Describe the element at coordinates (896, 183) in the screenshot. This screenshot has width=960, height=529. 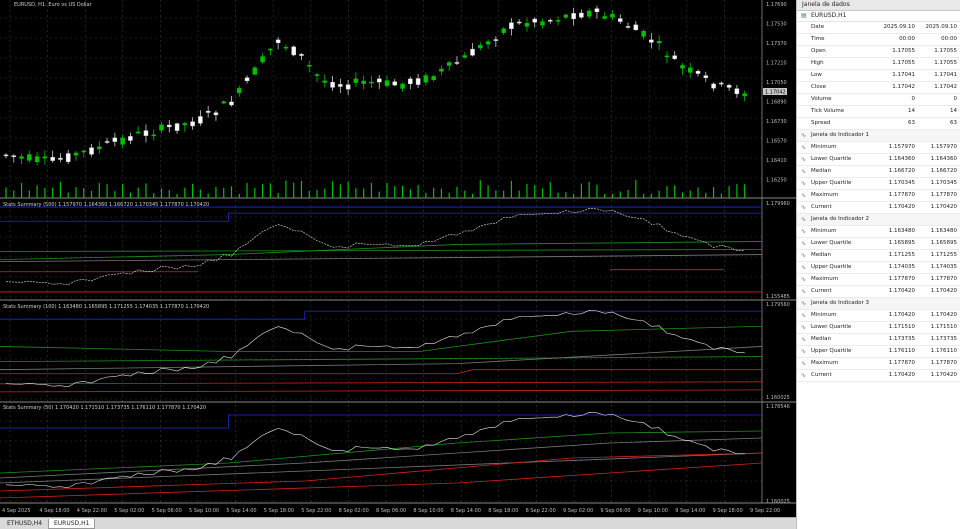
I see `data-row-value: 1.170345` at that location.